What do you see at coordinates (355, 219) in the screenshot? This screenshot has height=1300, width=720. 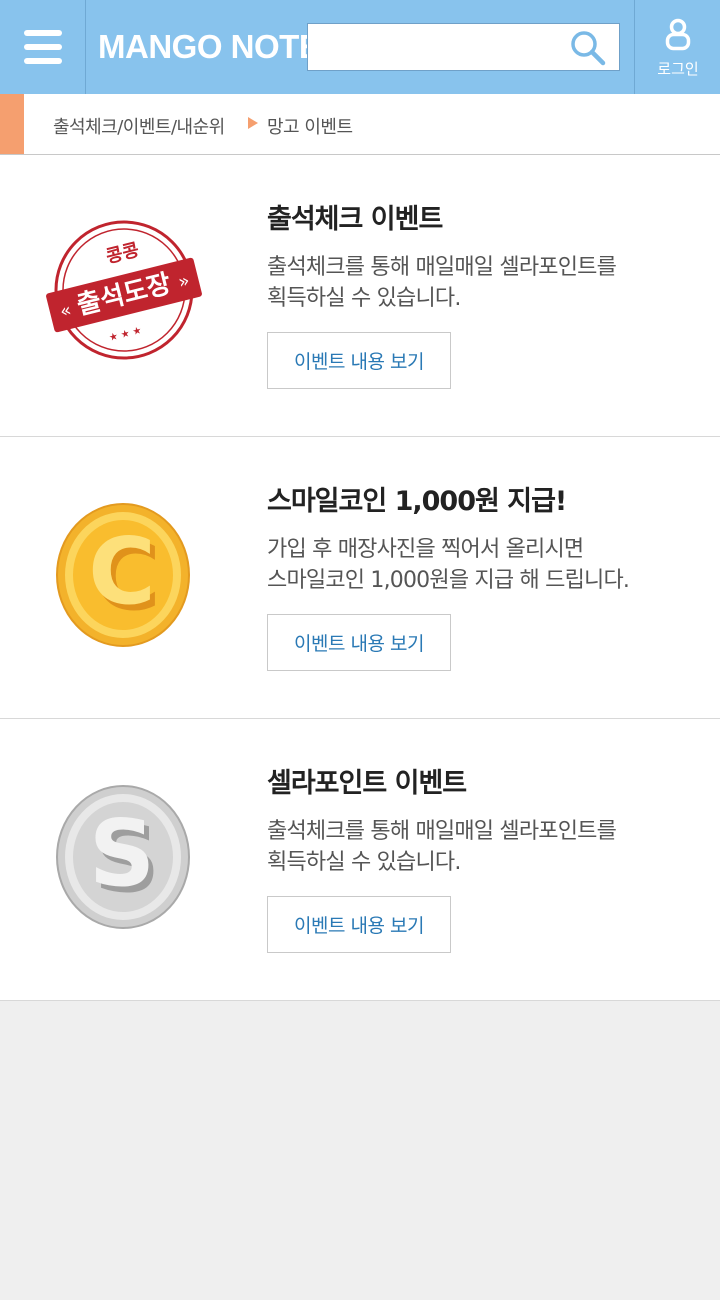 I see `event-title: 출석체크 이벤트` at bounding box center [355, 219].